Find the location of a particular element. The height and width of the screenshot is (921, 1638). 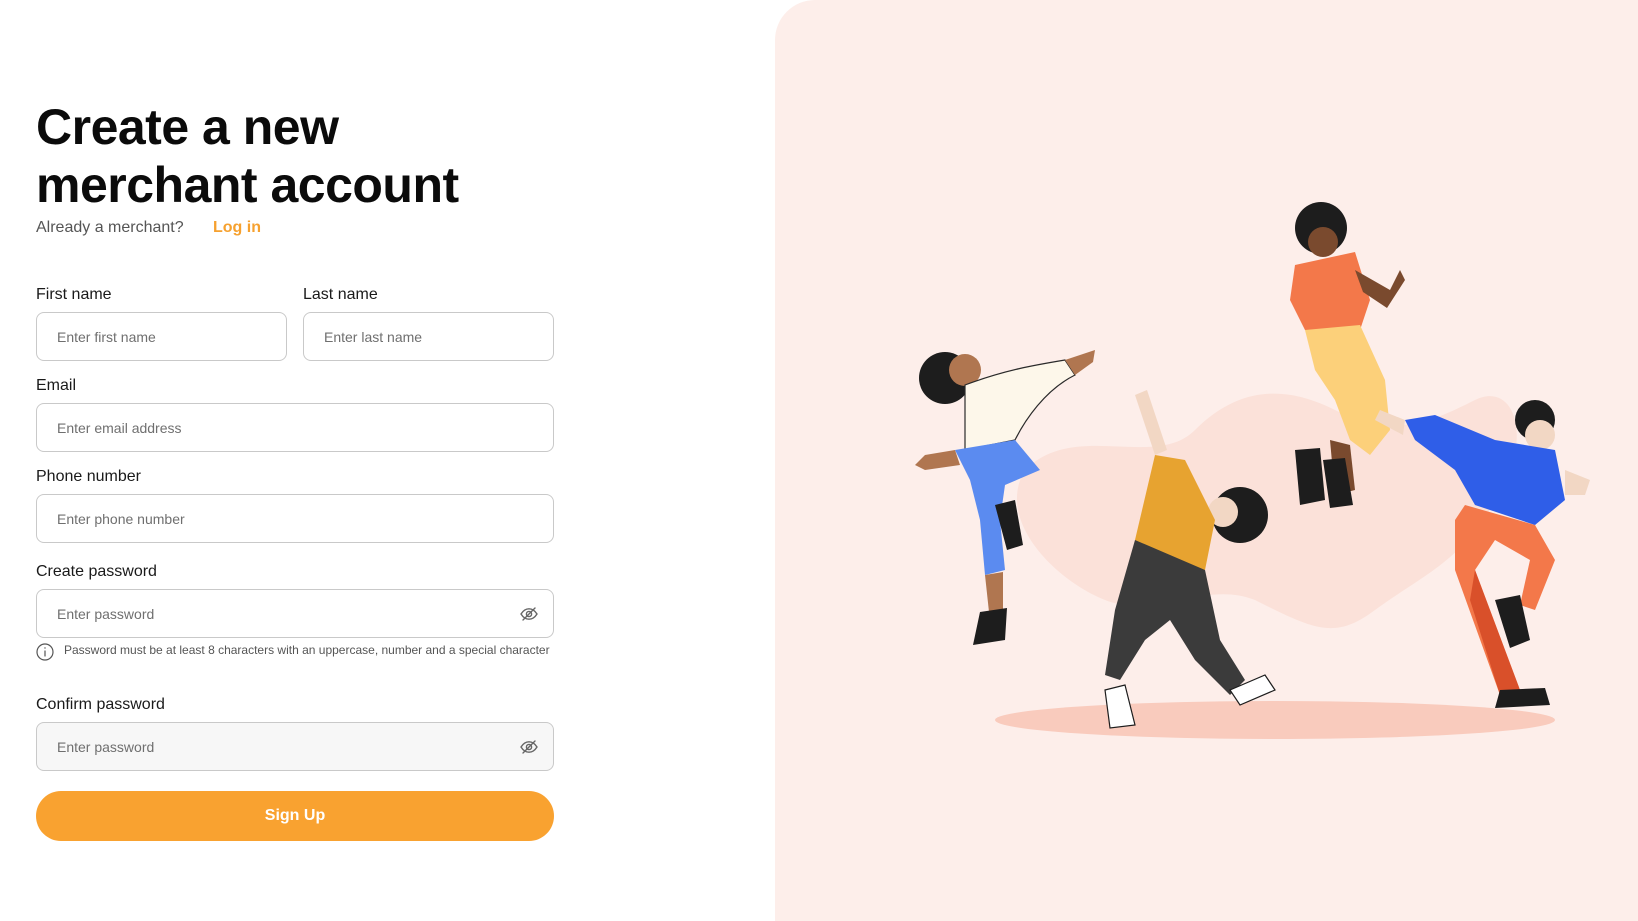

confirm-password-label: Confirm password is located at coordinates (100, 704).